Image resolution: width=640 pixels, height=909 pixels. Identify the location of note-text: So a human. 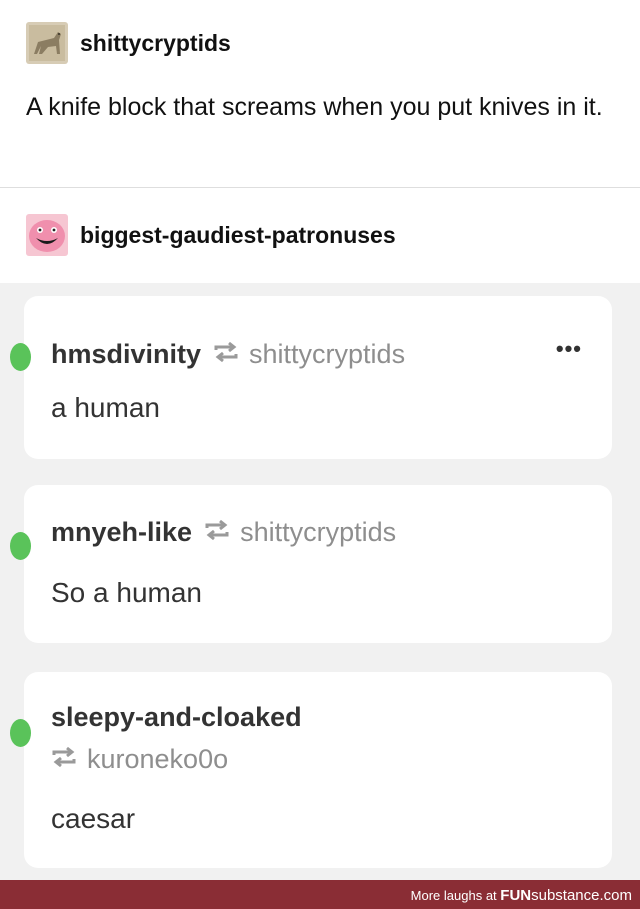
(126, 592).